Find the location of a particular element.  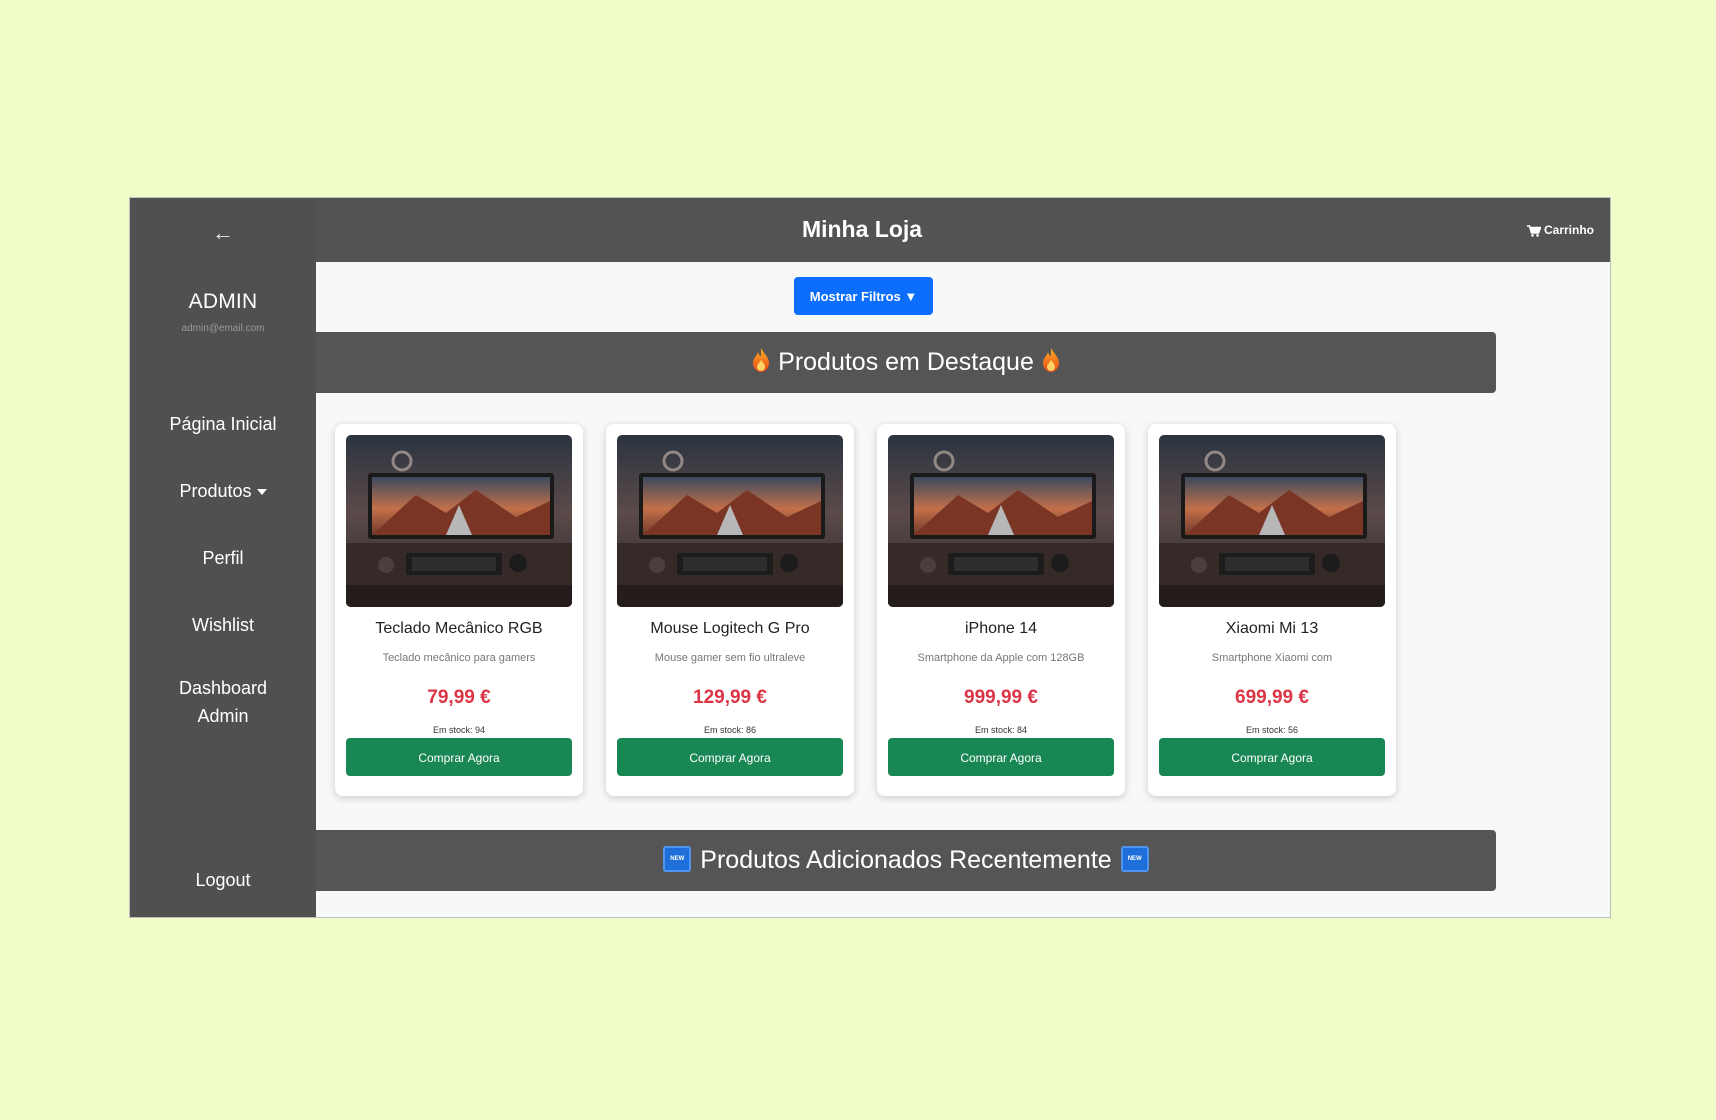

sidebar-item-label: Página Inicial is located at coordinates (223, 424).